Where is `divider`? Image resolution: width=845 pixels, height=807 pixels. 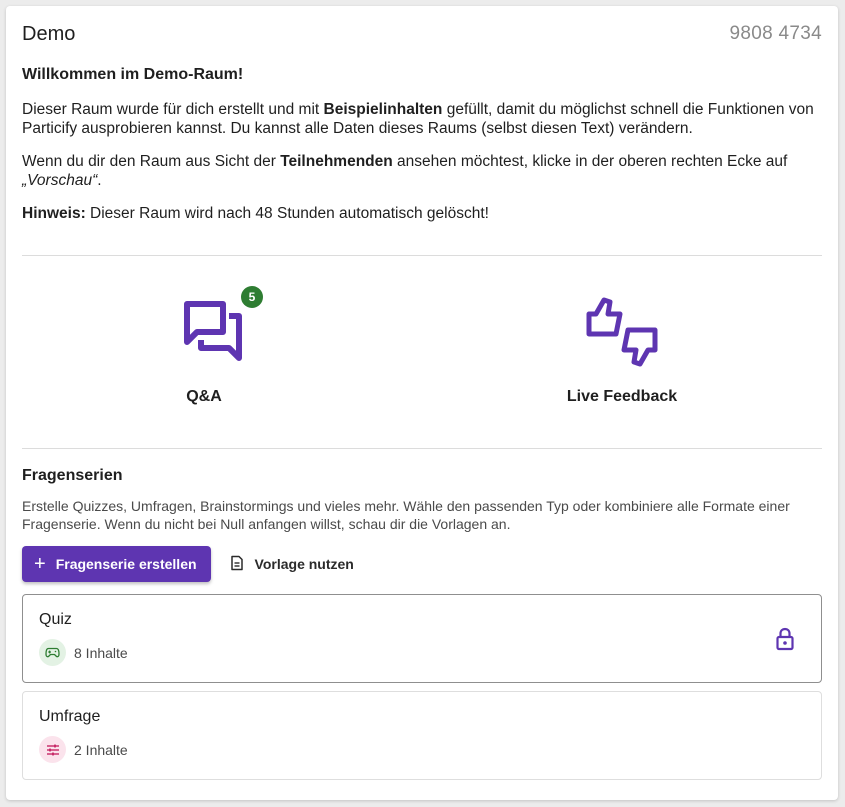
divider is located at coordinates (422, 448).